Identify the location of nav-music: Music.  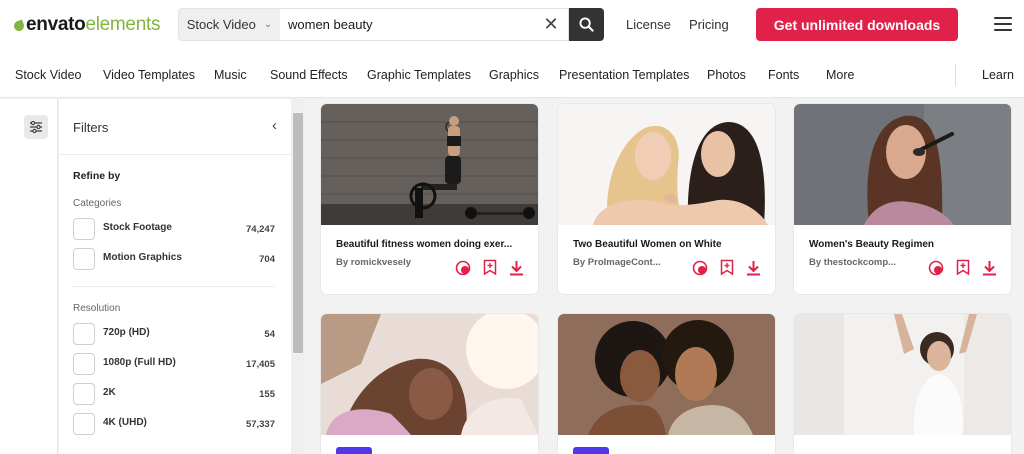
(230, 75).